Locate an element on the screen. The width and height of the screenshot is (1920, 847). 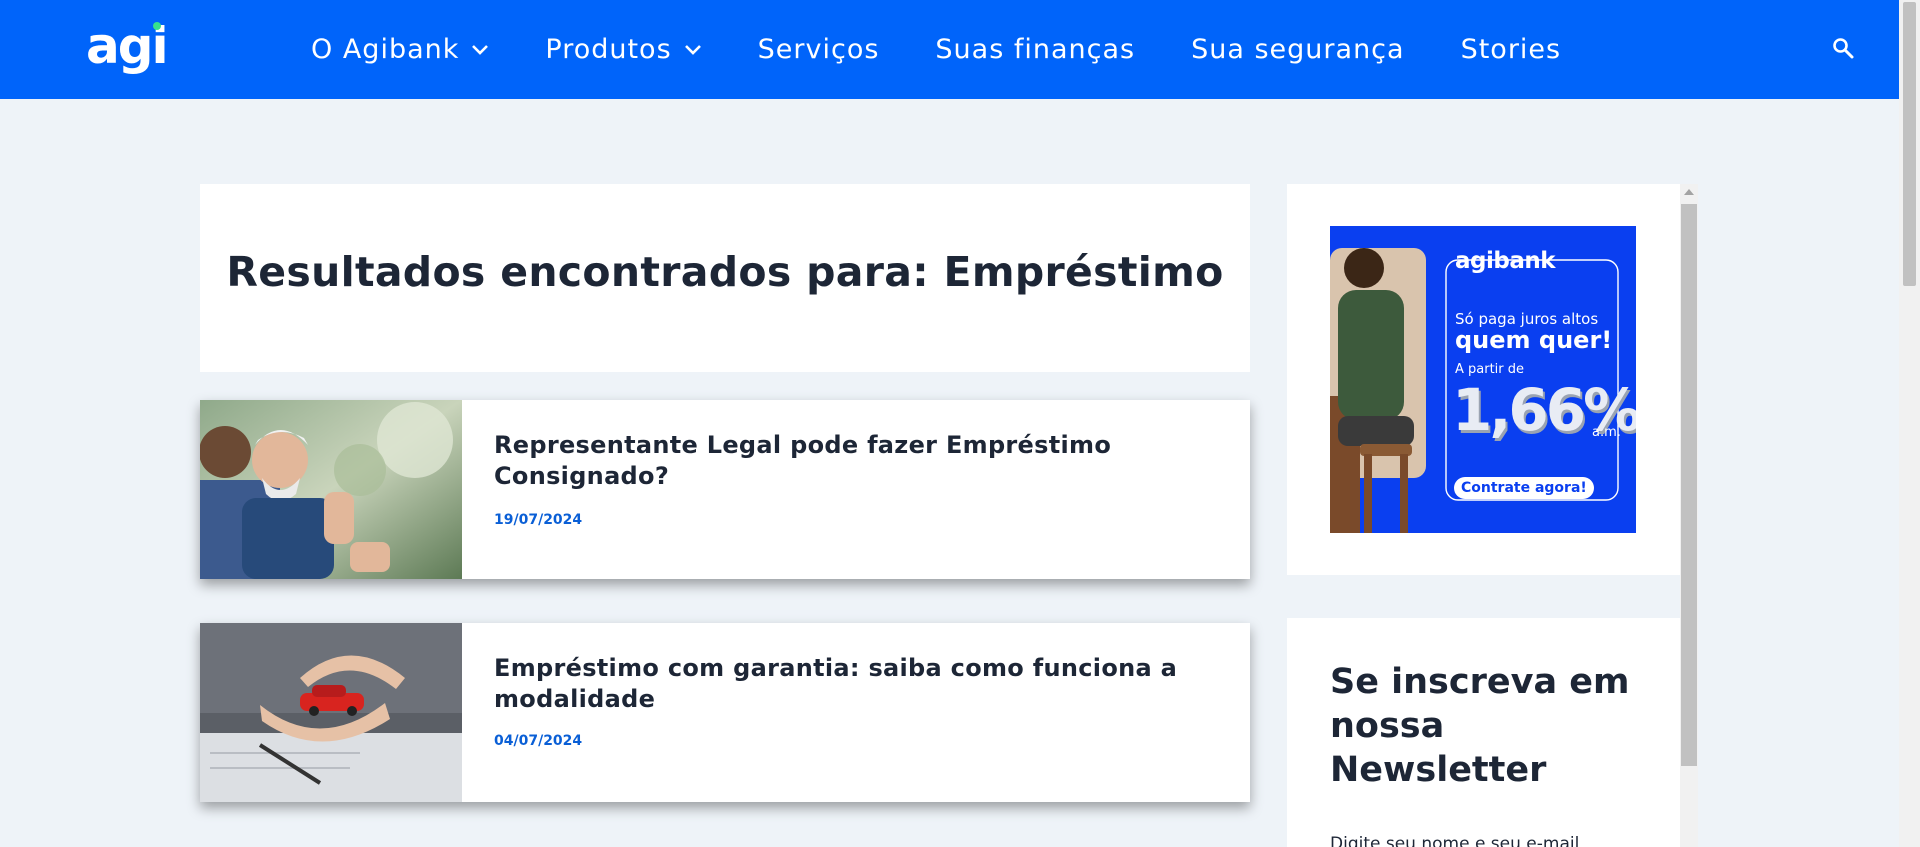
nav-item-suas-financas: Suas finanças is located at coordinates (1035, 50).